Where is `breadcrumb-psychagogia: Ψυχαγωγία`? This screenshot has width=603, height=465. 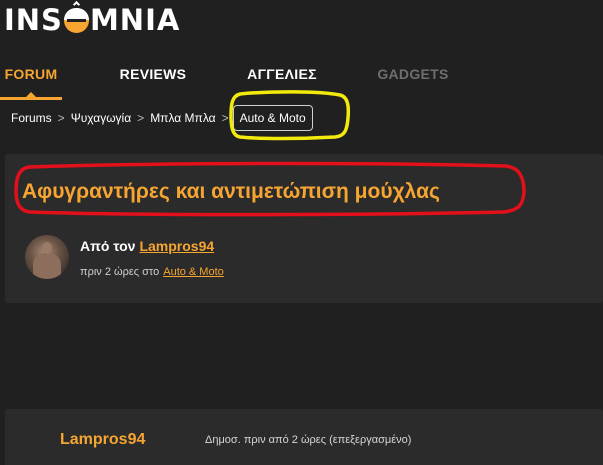 breadcrumb-psychagogia: Ψυχαγωγία is located at coordinates (101, 118).